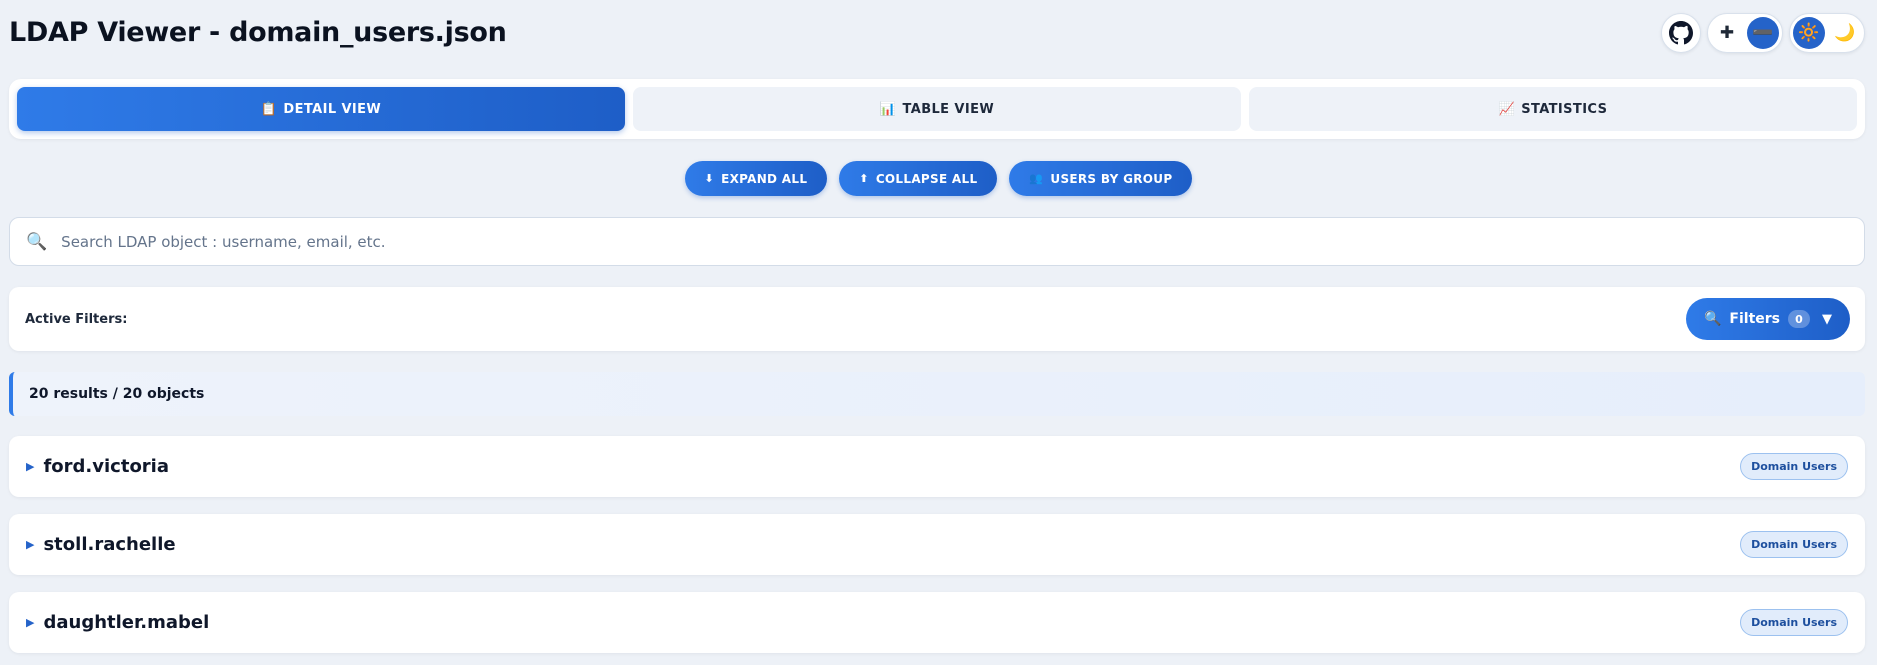 The height and width of the screenshot is (665, 1877). I want to click on view-tabs: 📋 DETAIL VIEW 📊 TABLE VIEW 📈 STATISTICS, so click(937, 109).